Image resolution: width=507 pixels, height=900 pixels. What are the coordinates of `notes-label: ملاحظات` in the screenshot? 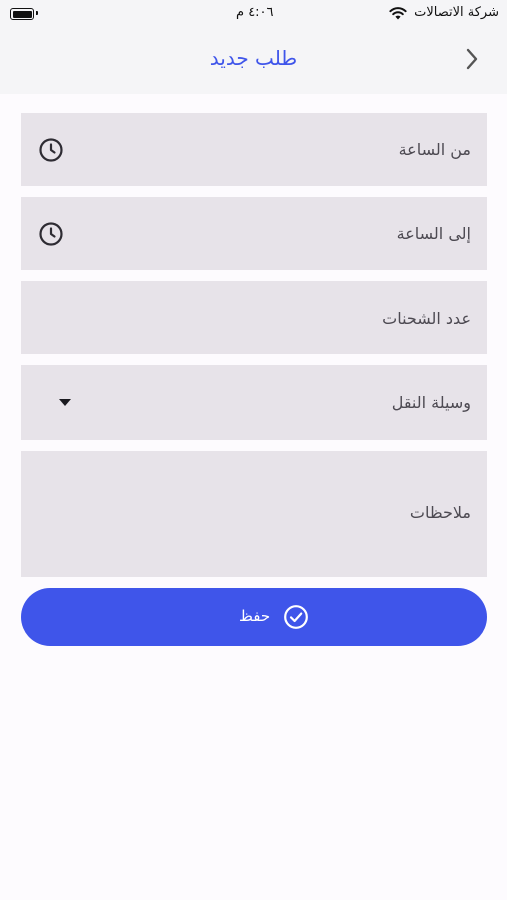 It's located at (440, 512).